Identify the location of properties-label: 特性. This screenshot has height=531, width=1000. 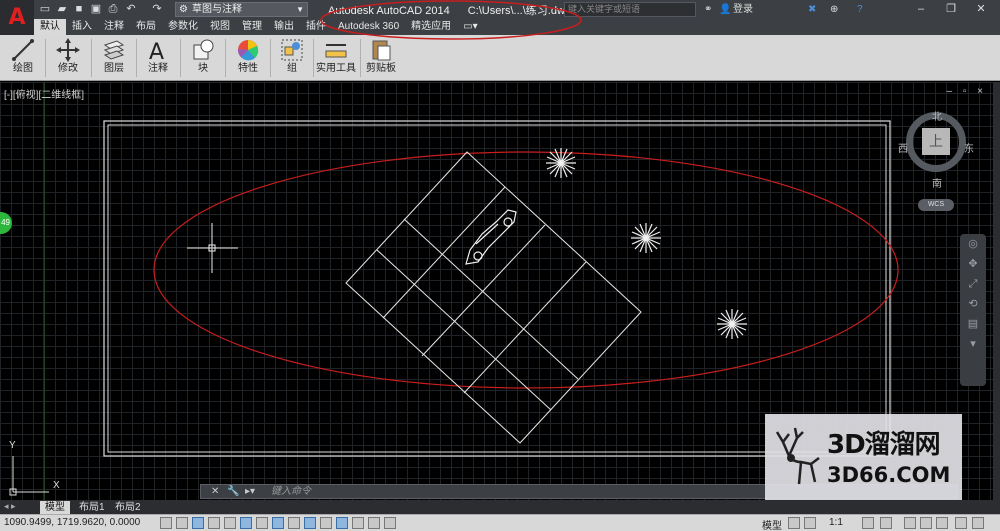
(248, 68).